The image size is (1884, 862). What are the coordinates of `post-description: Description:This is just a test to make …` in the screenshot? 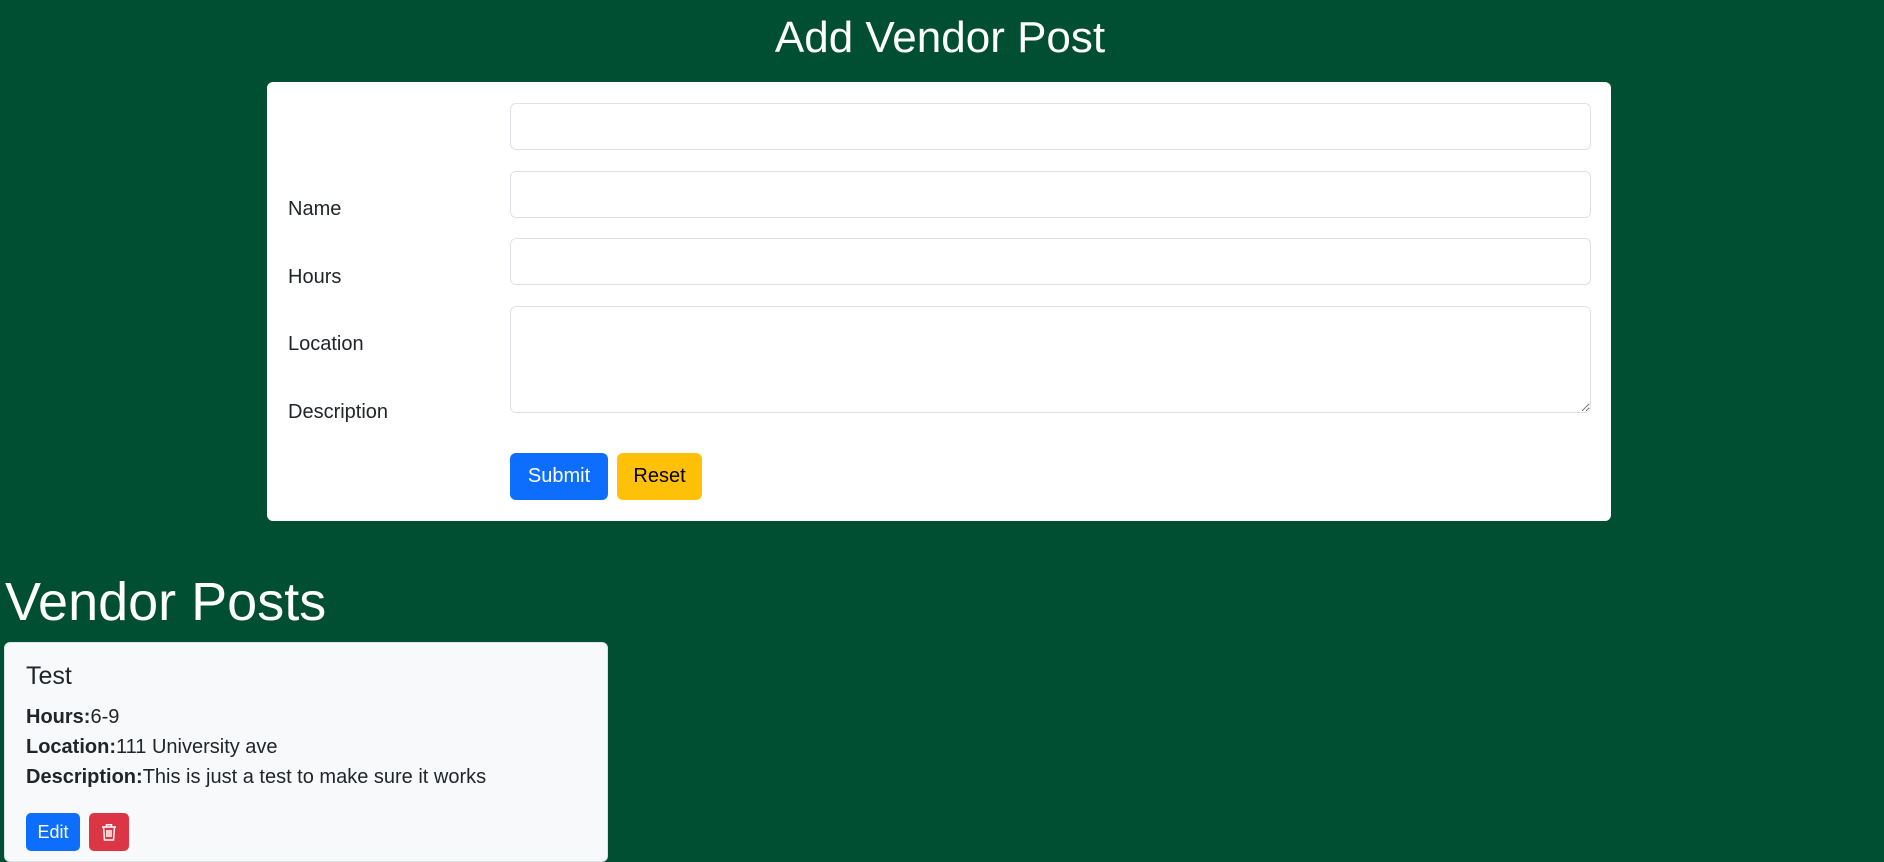 It's located at (256, 777).